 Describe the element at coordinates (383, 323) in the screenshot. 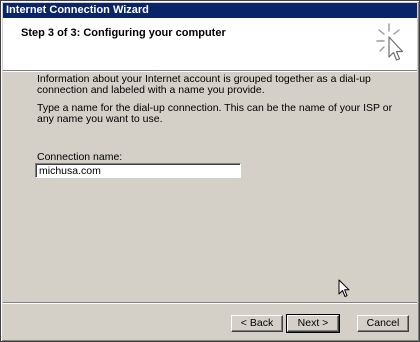

I see `cancel-button: Cancel` at that location.